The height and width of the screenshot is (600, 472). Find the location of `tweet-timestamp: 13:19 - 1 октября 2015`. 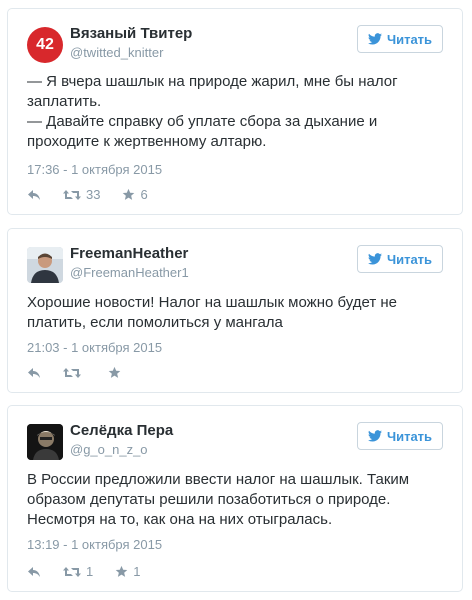

tweet-timestamp: 13:19 - 1 октября 2015 is located at coordinates (94, 544).